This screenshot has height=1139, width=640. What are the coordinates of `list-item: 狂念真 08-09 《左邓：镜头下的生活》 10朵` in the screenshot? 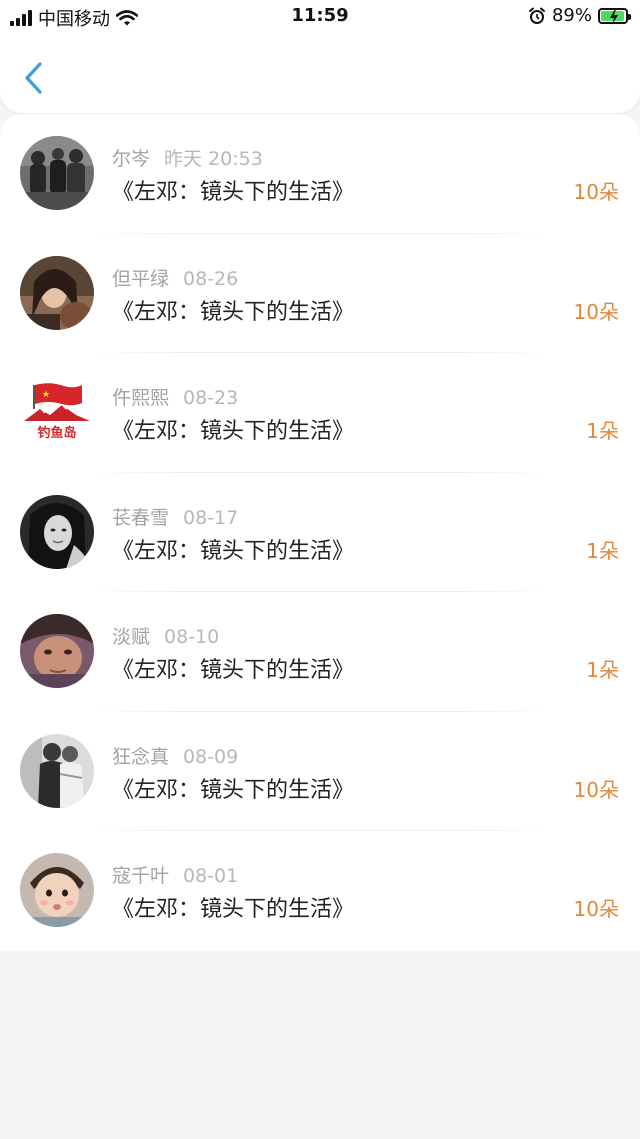 It's located at (320, 771).